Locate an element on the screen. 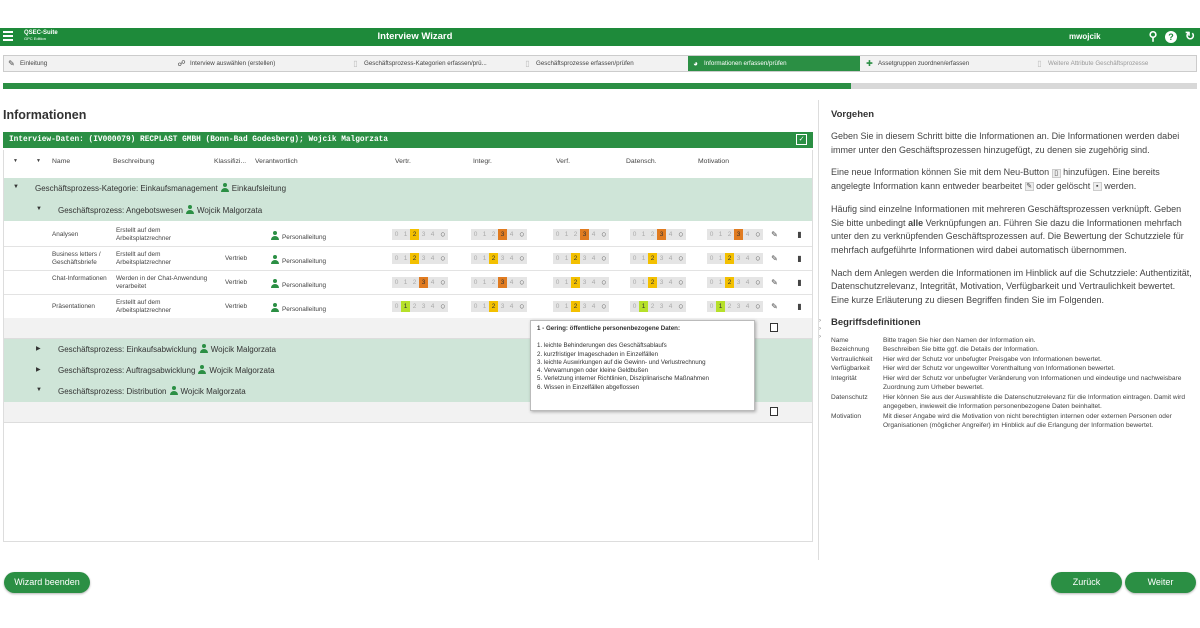 The height and width of the screenshot is (628, 1200). col-name: Name is located at coordinates (61, 161).